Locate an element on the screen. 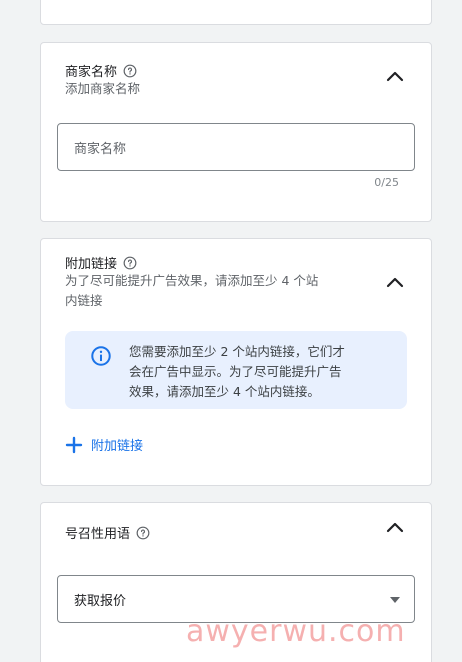  watermark: awyerwu.com is located at coordinates (296, 631).